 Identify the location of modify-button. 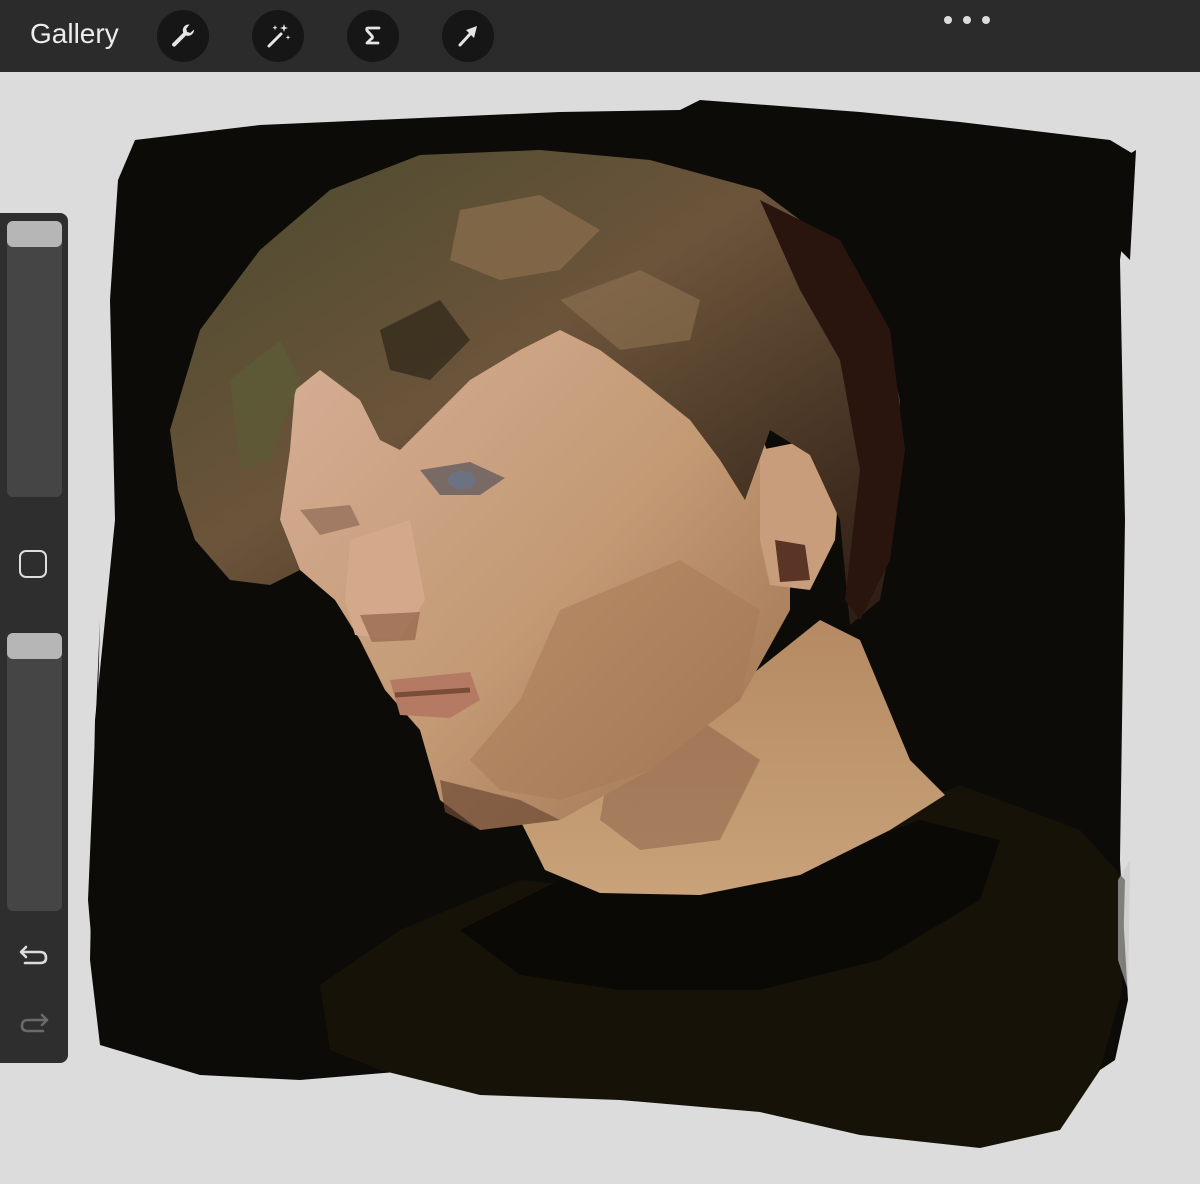
(33, 564).